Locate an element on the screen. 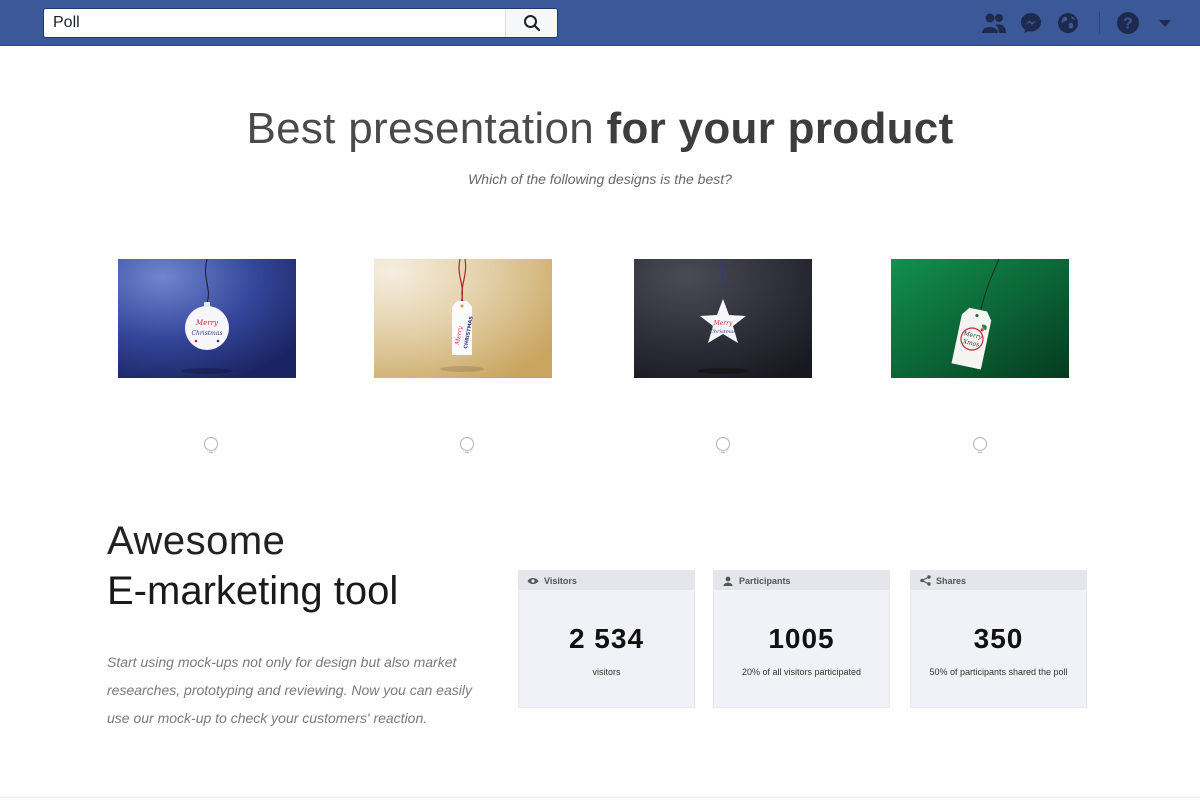 The height and width of the screenshot is (800, 1200). globe-icon is located at coordinates (1068, 23).